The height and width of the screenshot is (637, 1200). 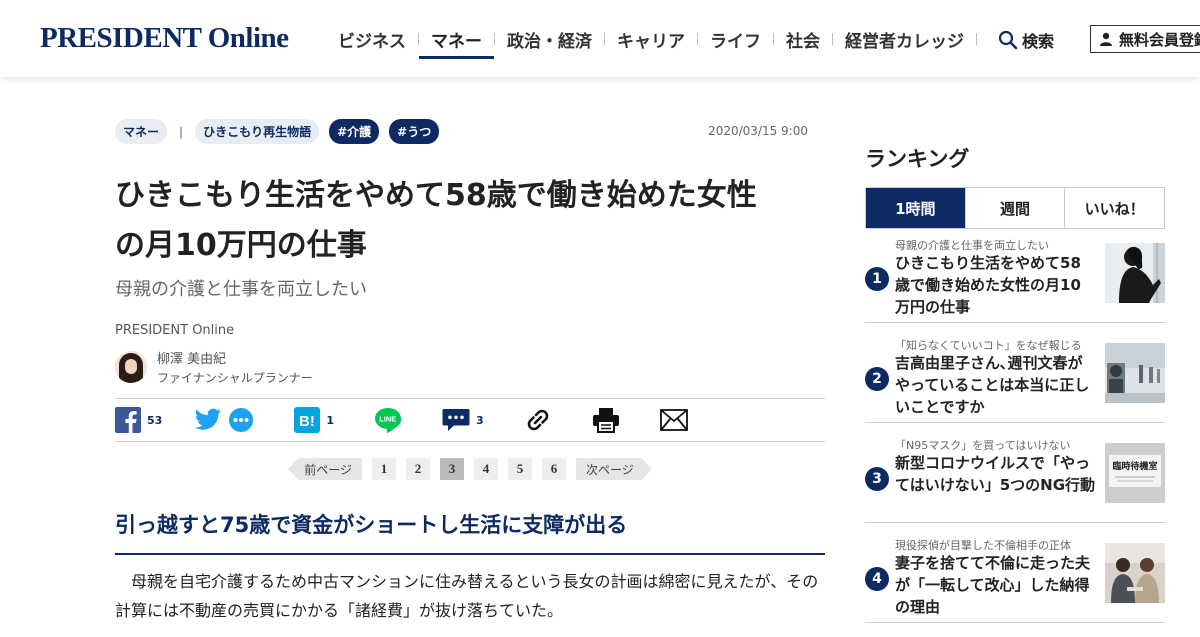 What do you see at coordinates (983, 445) in the screenshot?
I see `rank-kicker: 「N95マスク」を買ってはいけない` at bounding box center [983, 445].